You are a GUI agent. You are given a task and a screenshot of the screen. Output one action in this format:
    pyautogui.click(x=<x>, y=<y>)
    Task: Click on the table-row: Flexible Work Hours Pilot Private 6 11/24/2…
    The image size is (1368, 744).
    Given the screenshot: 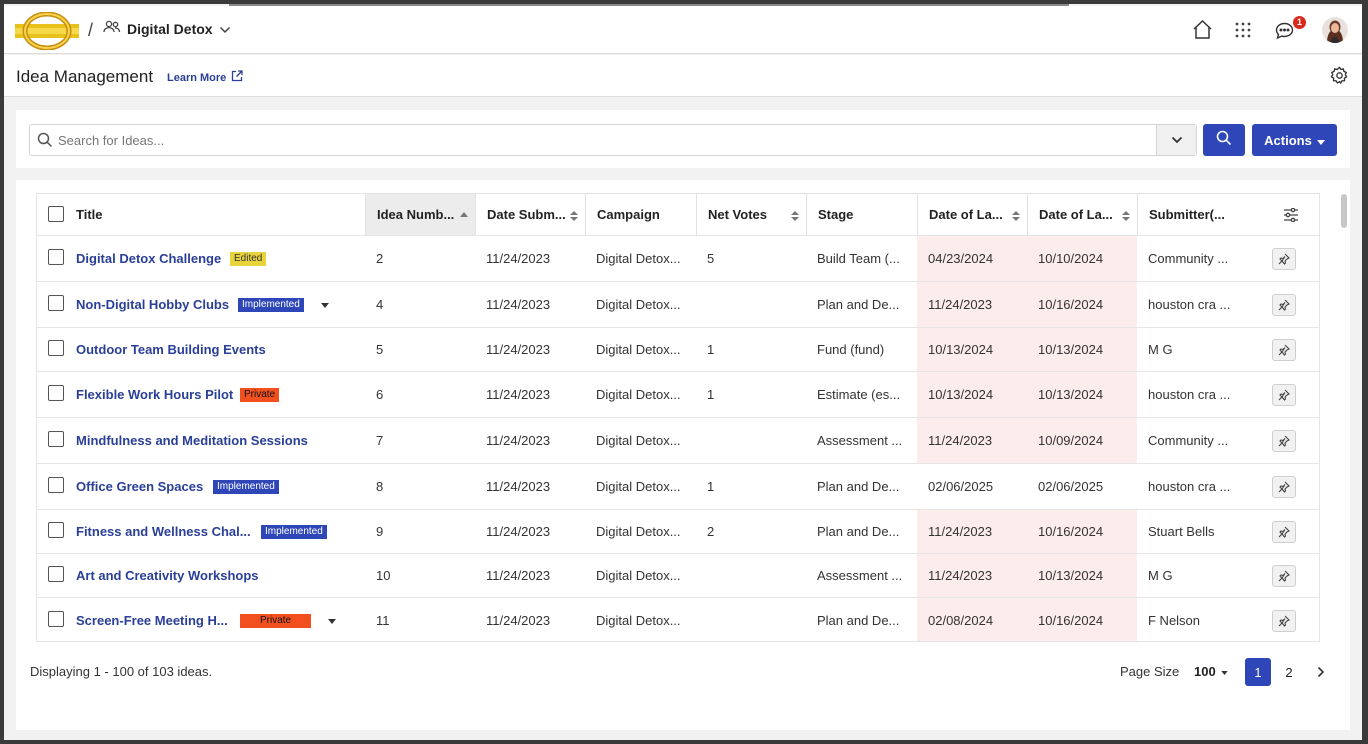 What is the action you would take?
    pyautogui.click(x=678, y=395)
    